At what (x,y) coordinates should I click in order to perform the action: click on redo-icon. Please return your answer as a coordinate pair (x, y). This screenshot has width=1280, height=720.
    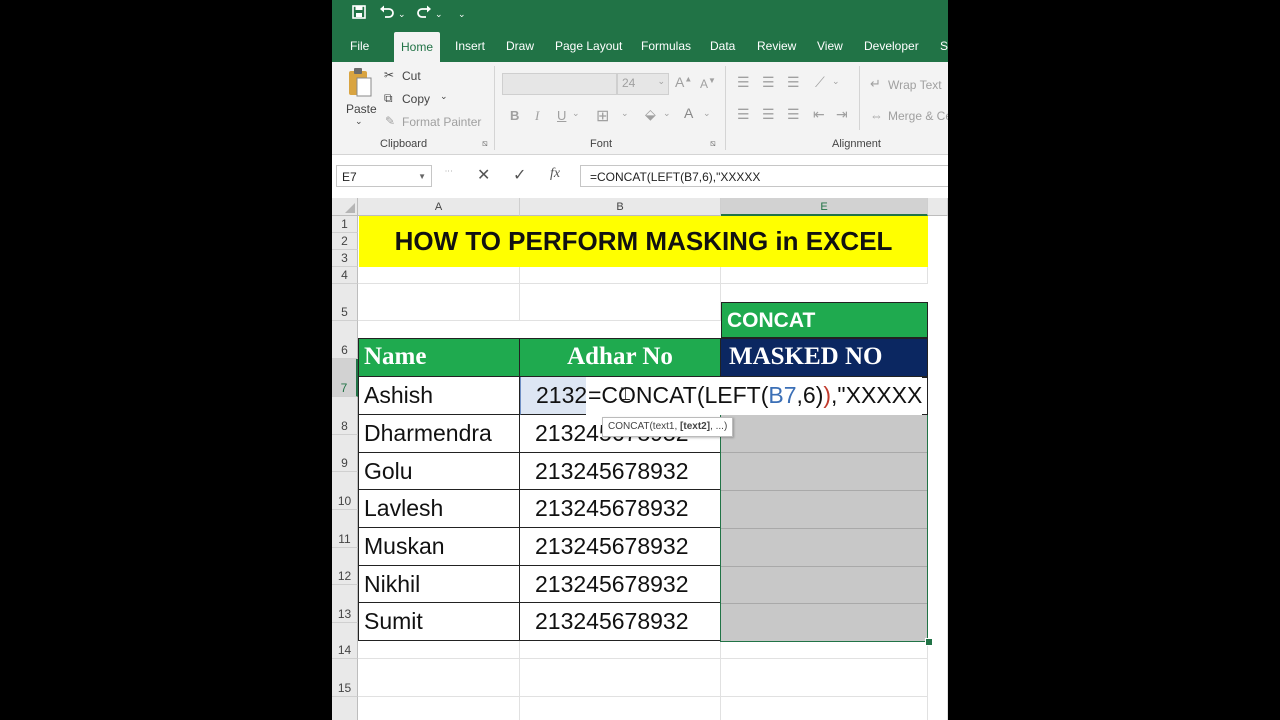
    Looking at the image, I should click on (424, 14).